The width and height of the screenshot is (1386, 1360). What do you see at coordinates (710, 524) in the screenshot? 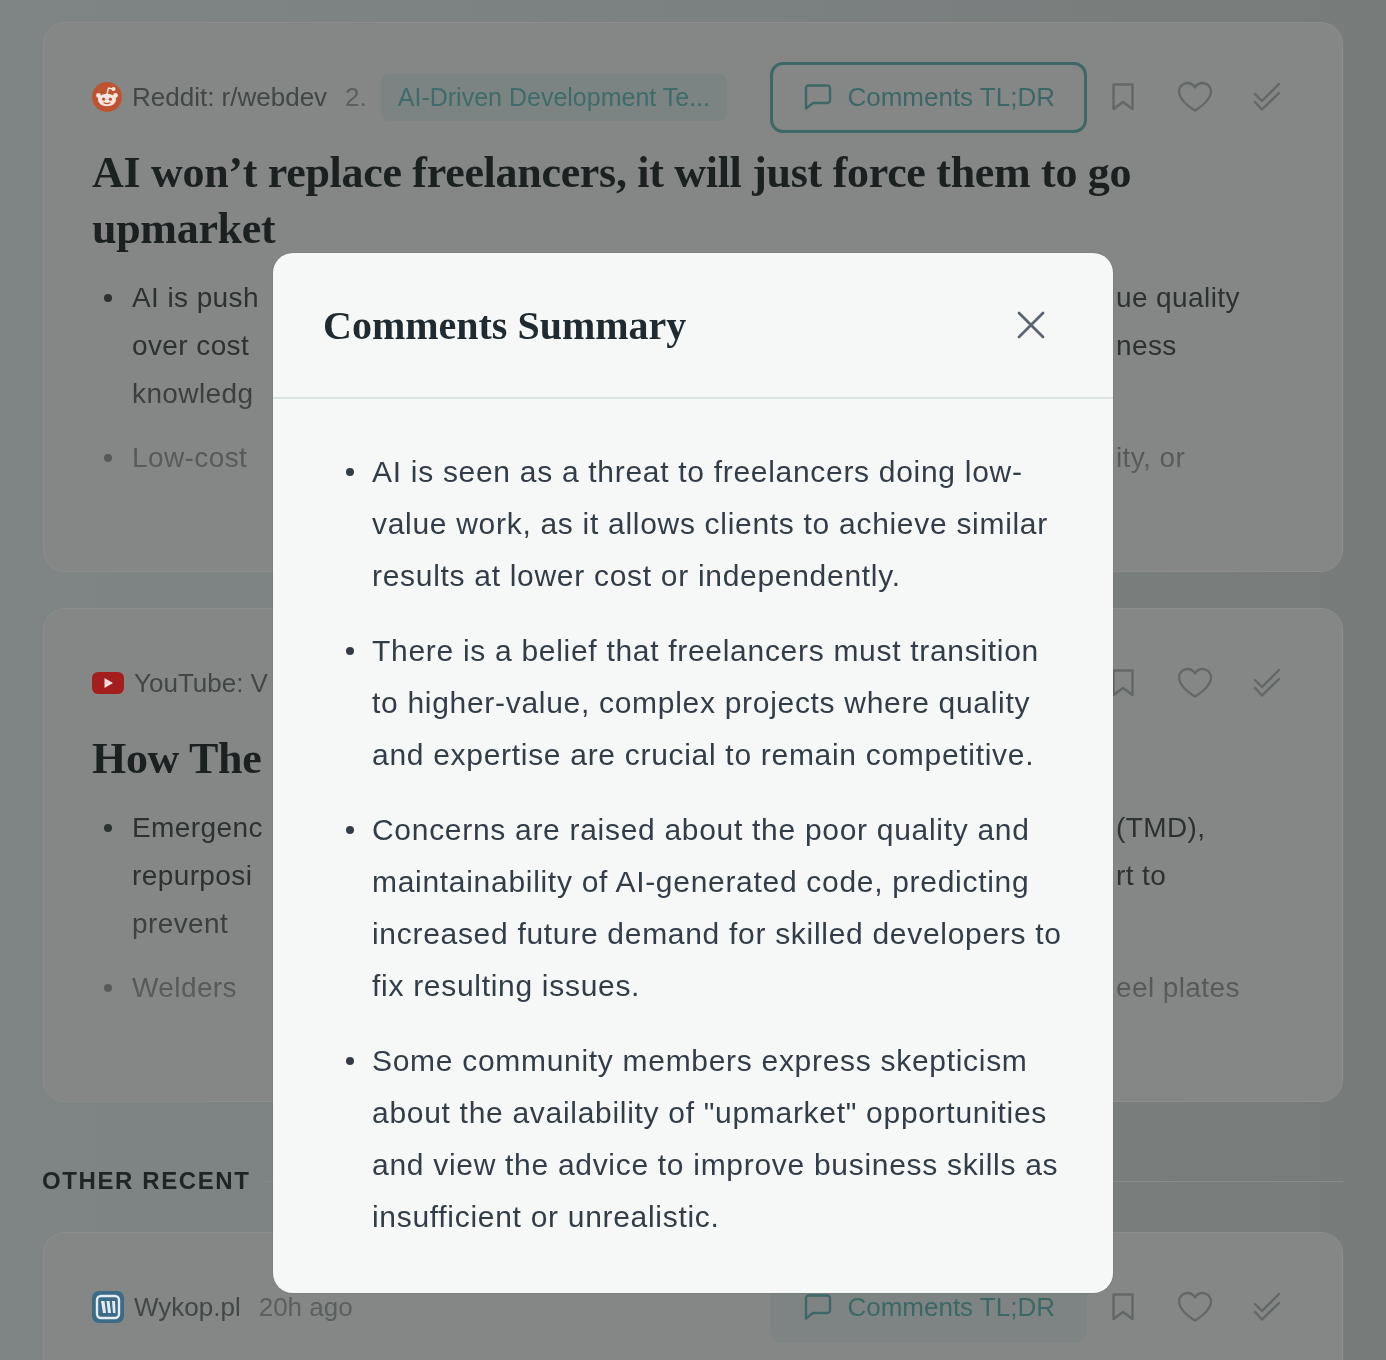
I see `summary-point: AI is seen as a threat to freelancers doing low-value work, as it allows clients to achieve similar results at lower cost or independently.` at bounding box center [710, 524].